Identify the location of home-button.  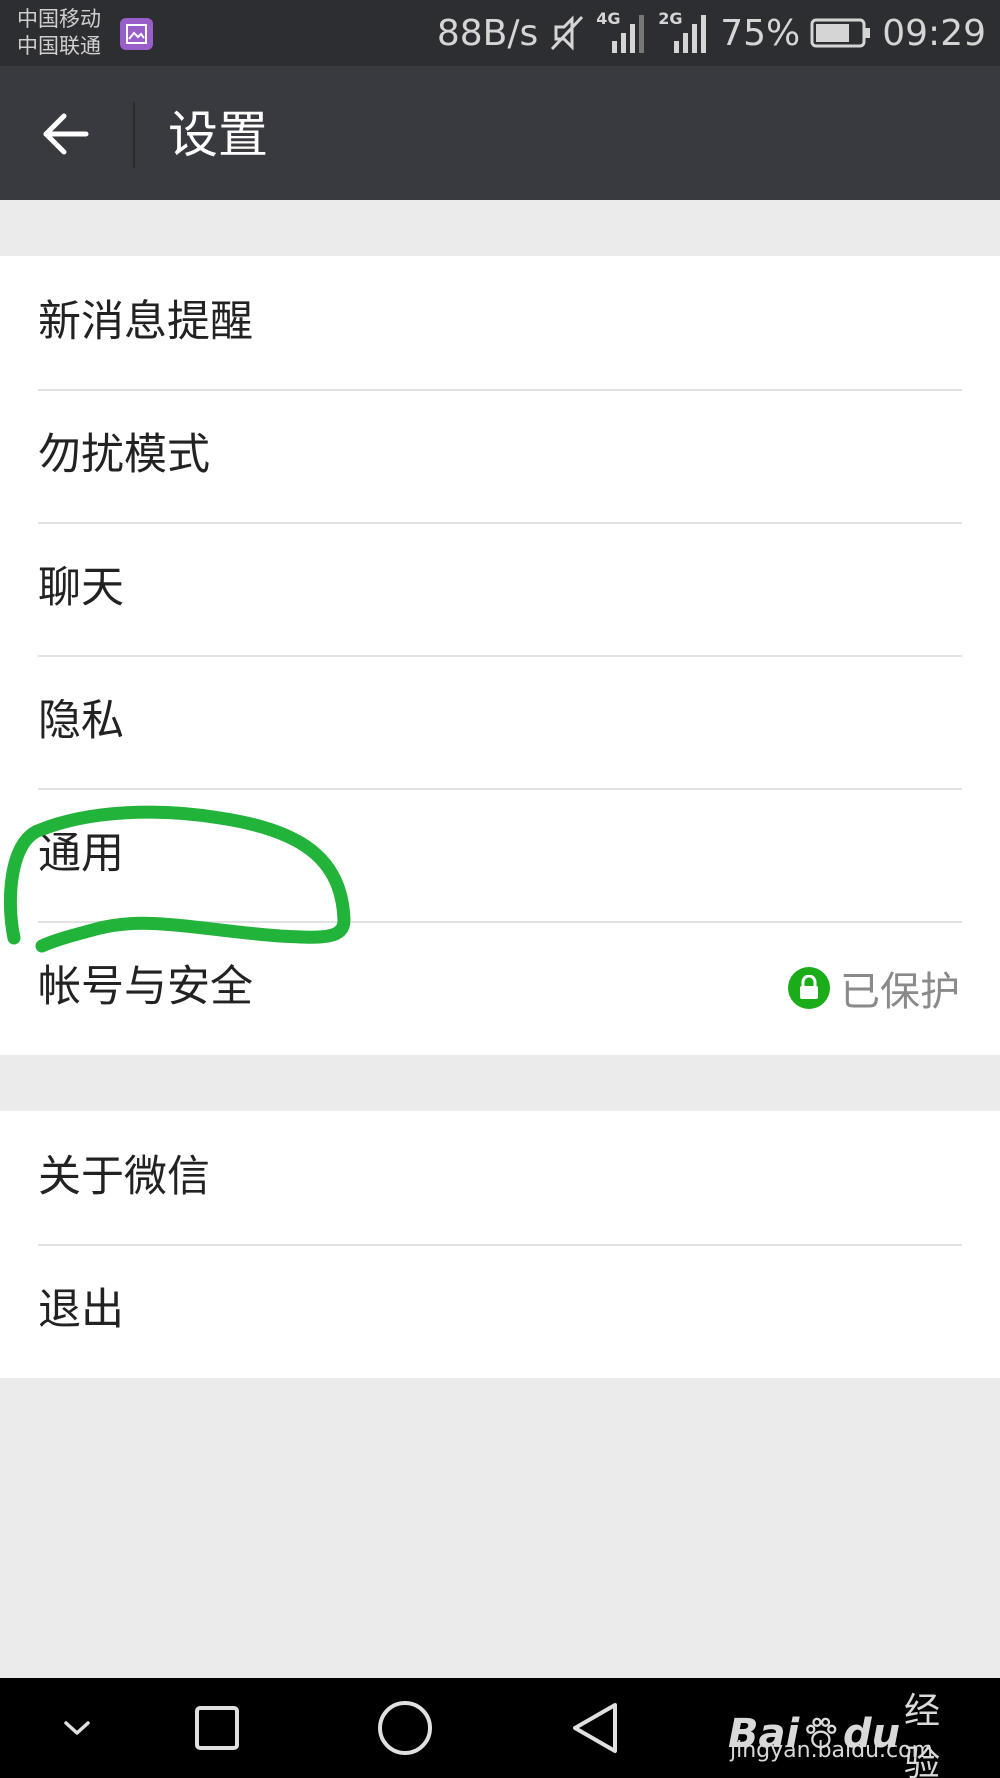
(405, 1728).